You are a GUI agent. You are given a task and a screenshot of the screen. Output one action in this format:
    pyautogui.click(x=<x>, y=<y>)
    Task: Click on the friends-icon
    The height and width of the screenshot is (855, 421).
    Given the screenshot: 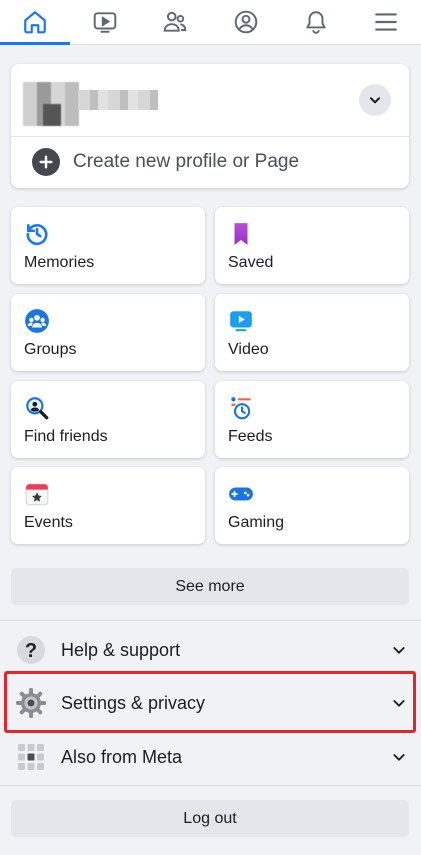 What is the action you would take?
    pyautogui.click(x=175, y=21)
    